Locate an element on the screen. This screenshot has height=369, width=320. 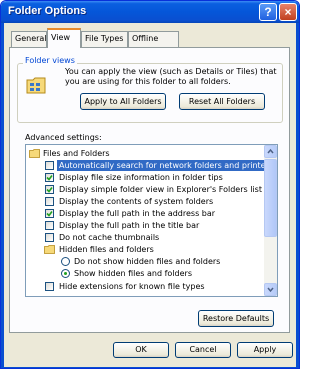
list-item-label: Do not show hidden files and folders is located at coordinates (147, 261).